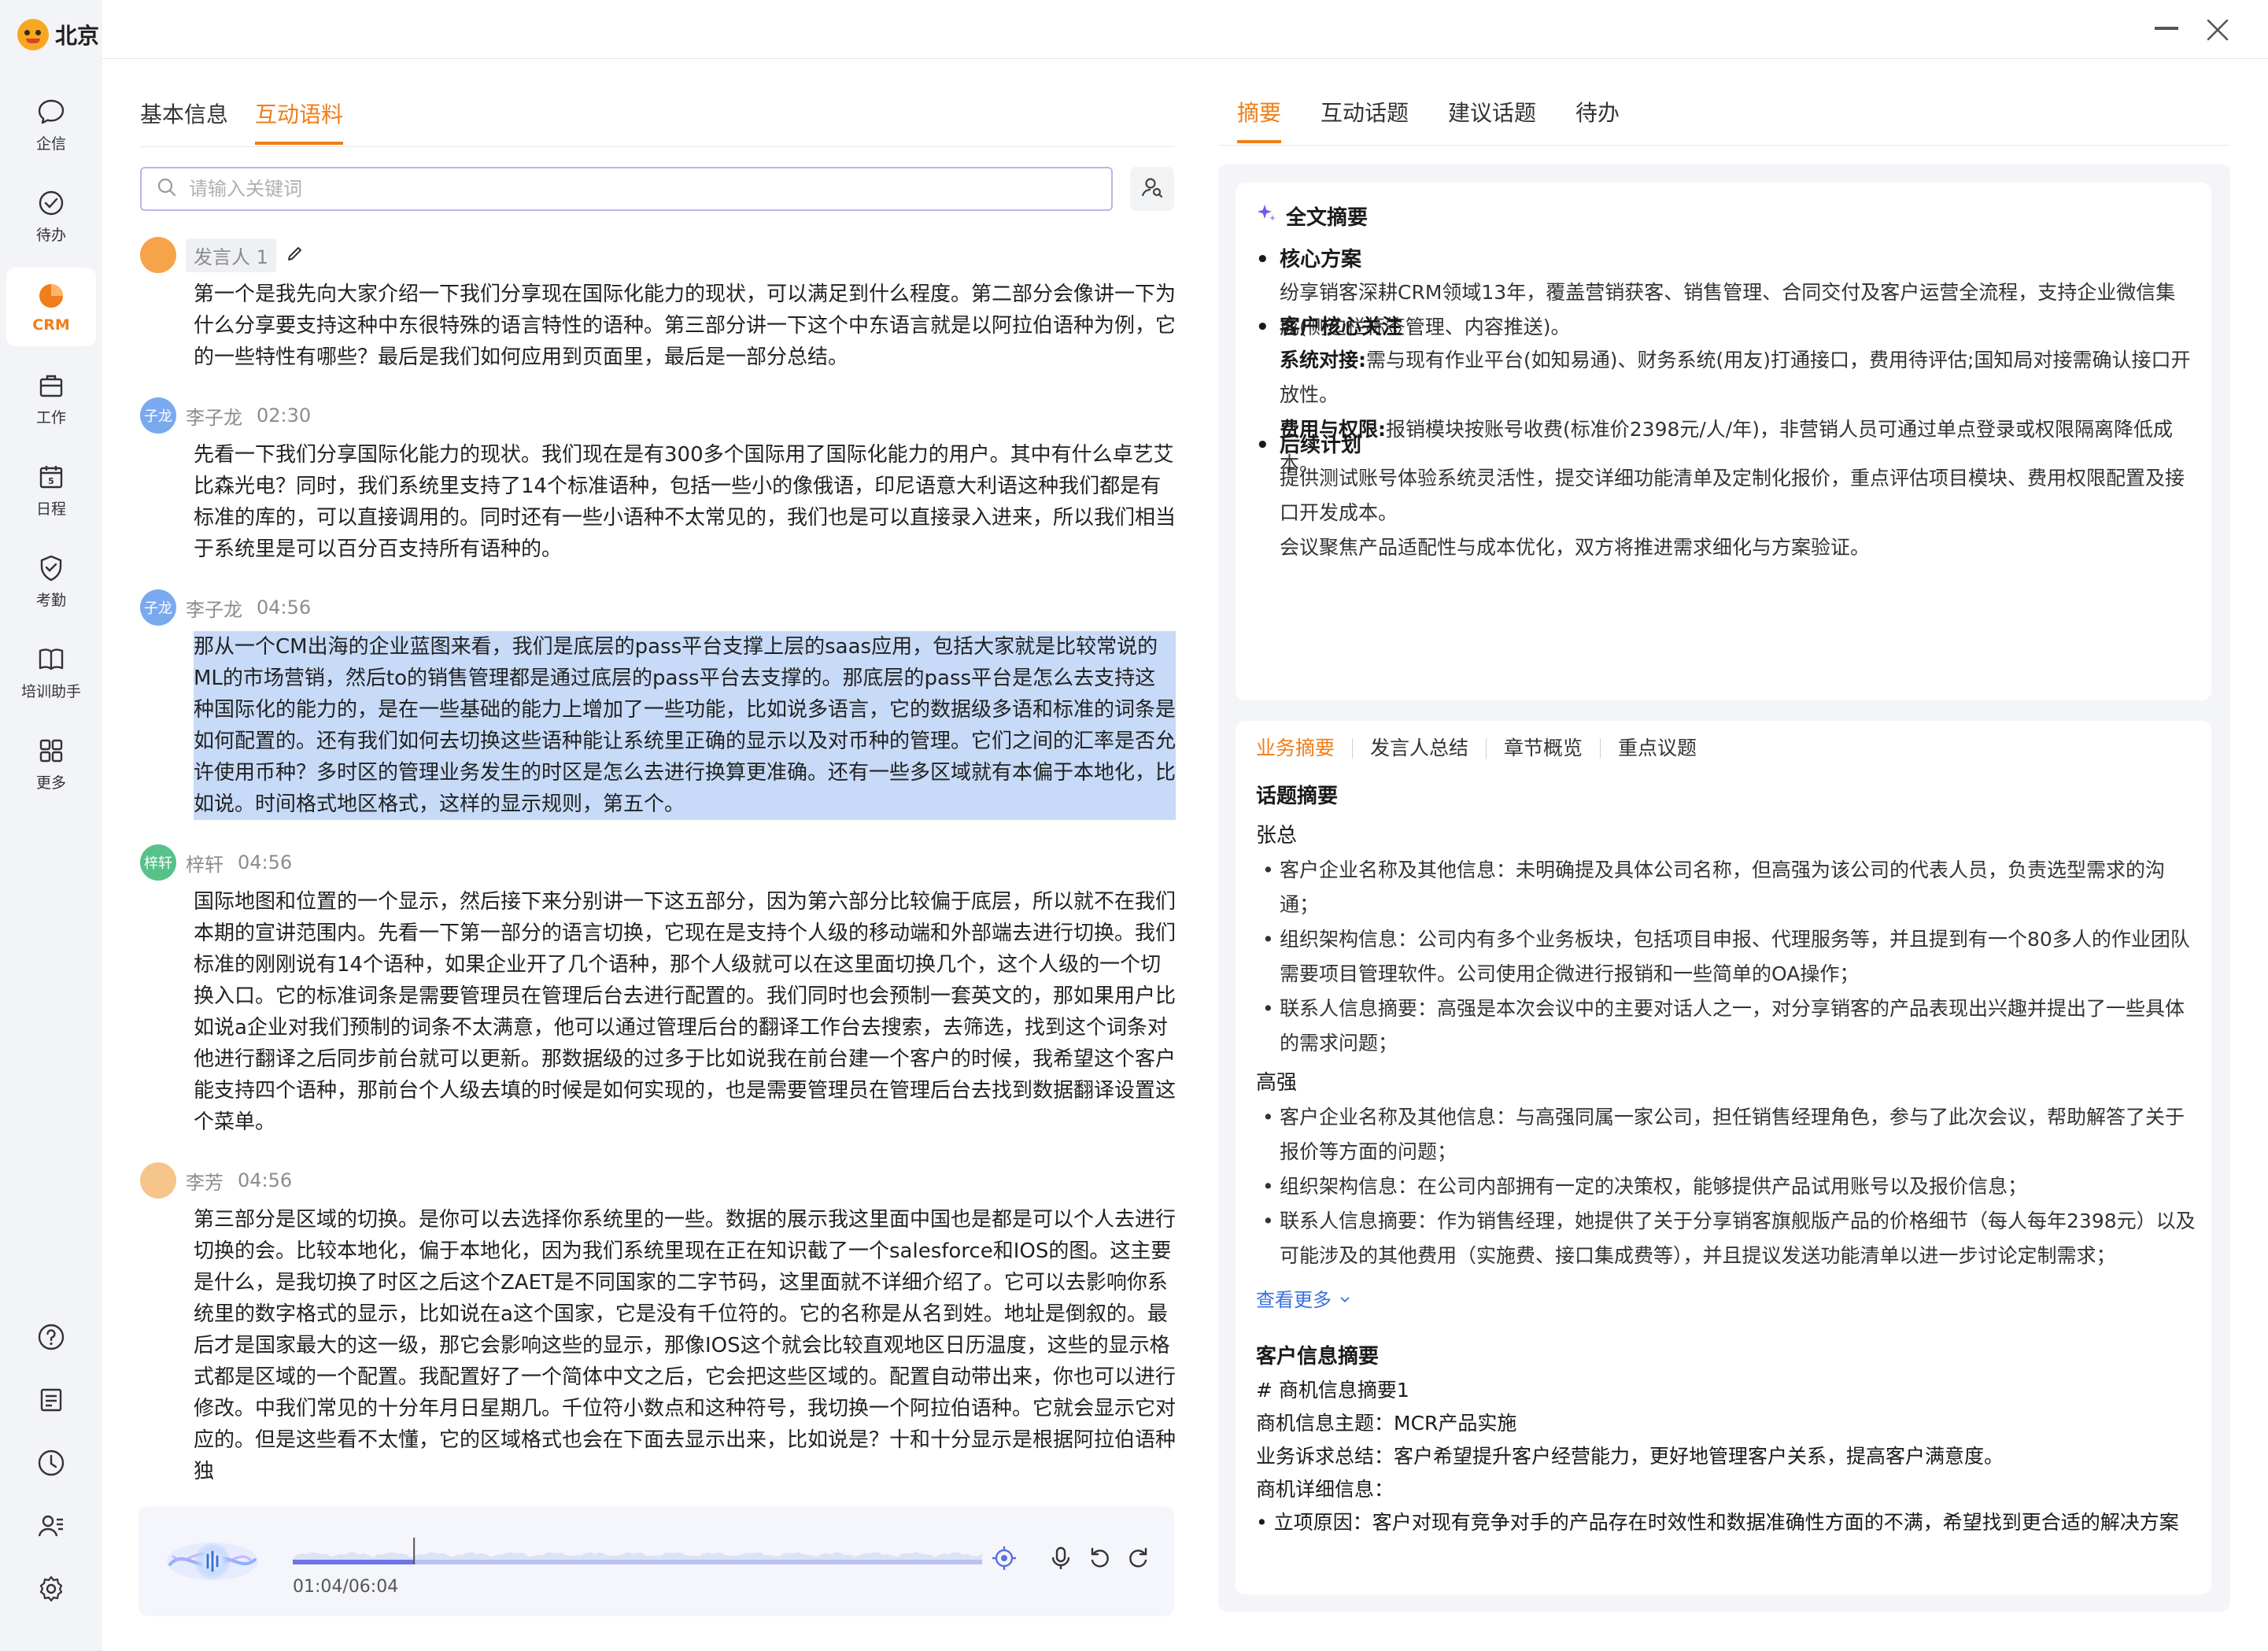 The width and height of the screenshot is (2268, 1651). What do you see at coordinates (184, 121) in the screenshot?
I see `tab-basic-info: 基本信息` at bounding box center [184, 121].